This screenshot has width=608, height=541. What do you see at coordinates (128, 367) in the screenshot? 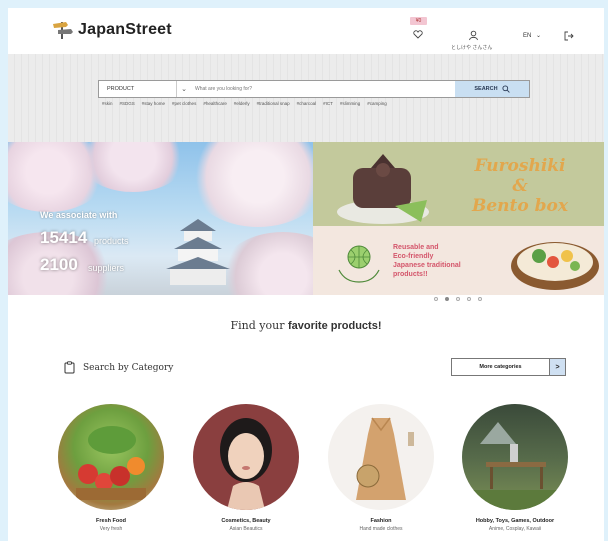
I see `category-section-title: Search by Category` at bounding box center [128, 367].